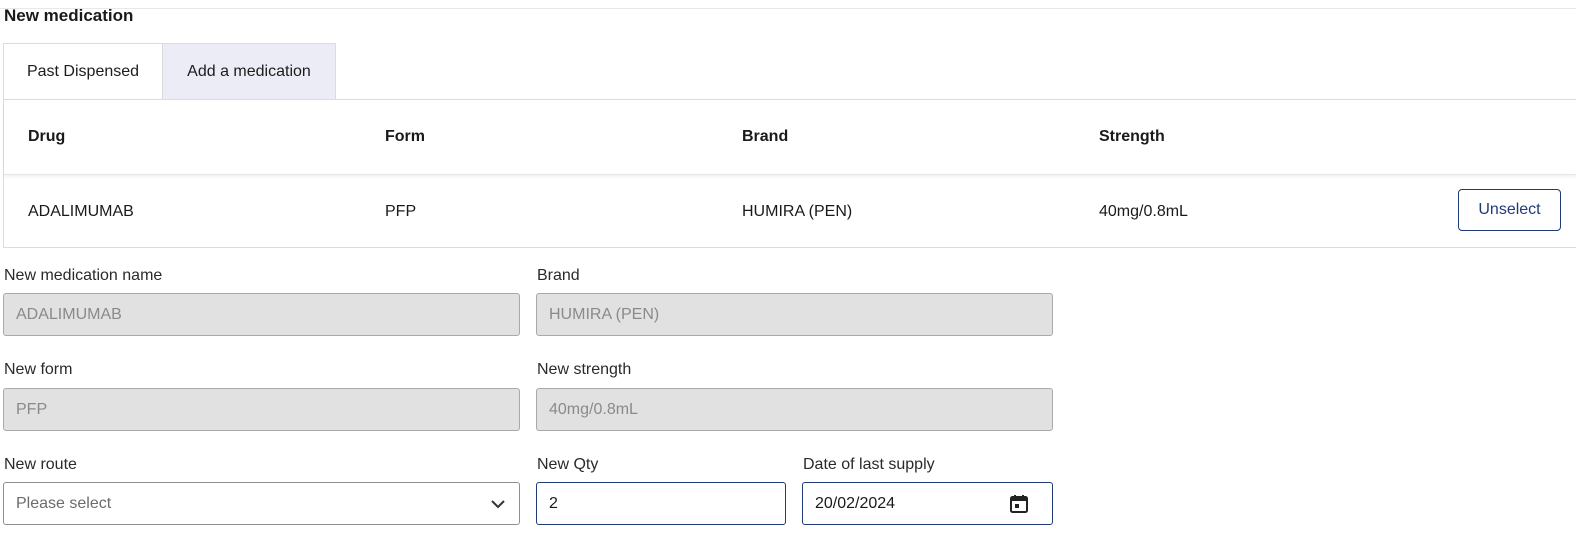  What do you see at coordinates (558, 275) in the screenshot?
I see `brand-label: Brand` at bounding box center [558, 275].